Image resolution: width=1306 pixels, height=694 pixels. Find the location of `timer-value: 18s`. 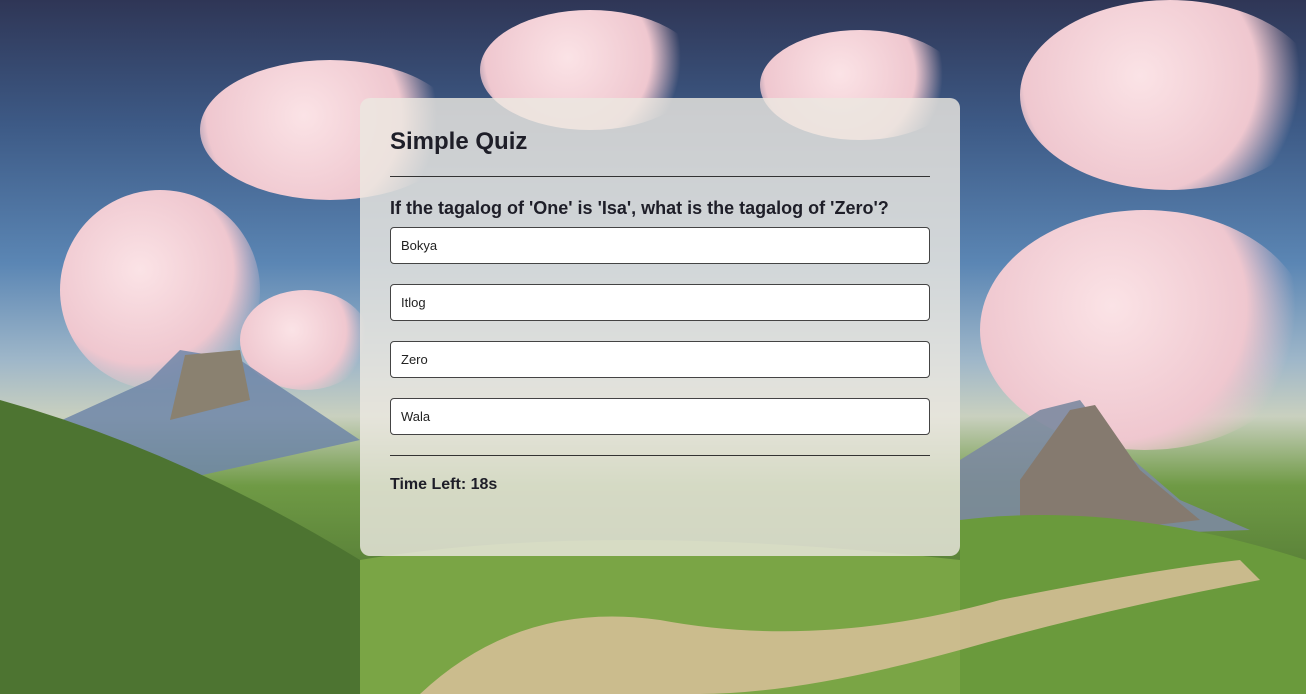

timer-value: 18s is located at coordinates (484, 484).